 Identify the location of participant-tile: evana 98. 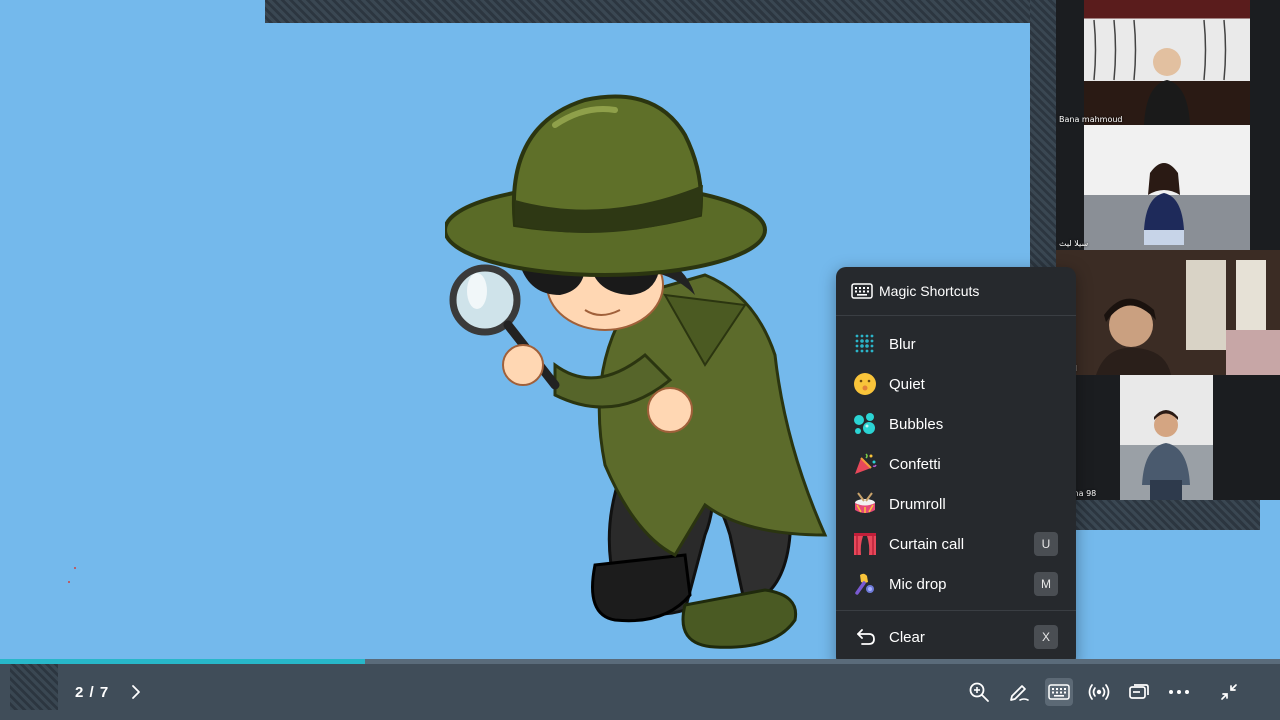
(1168, 437).